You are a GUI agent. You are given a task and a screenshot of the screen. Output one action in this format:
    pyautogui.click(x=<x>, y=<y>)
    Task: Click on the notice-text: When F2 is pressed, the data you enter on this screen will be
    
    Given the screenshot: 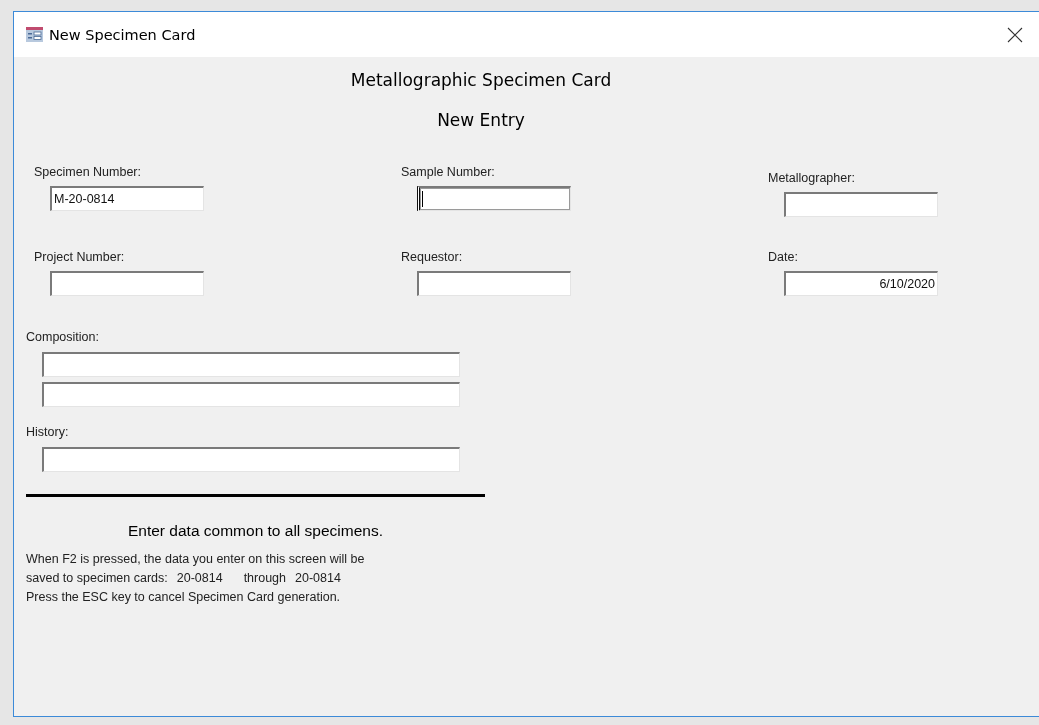 What is the action you would take?
    pyautogui.click(x=196, y=559)
    